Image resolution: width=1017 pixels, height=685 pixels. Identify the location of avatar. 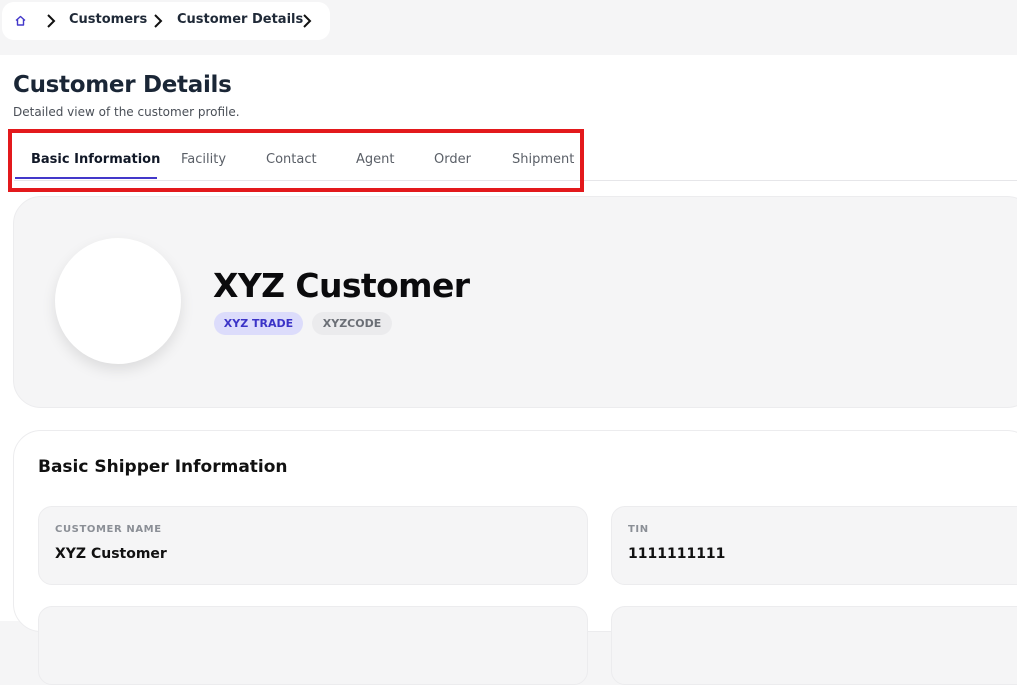
(118, 301).